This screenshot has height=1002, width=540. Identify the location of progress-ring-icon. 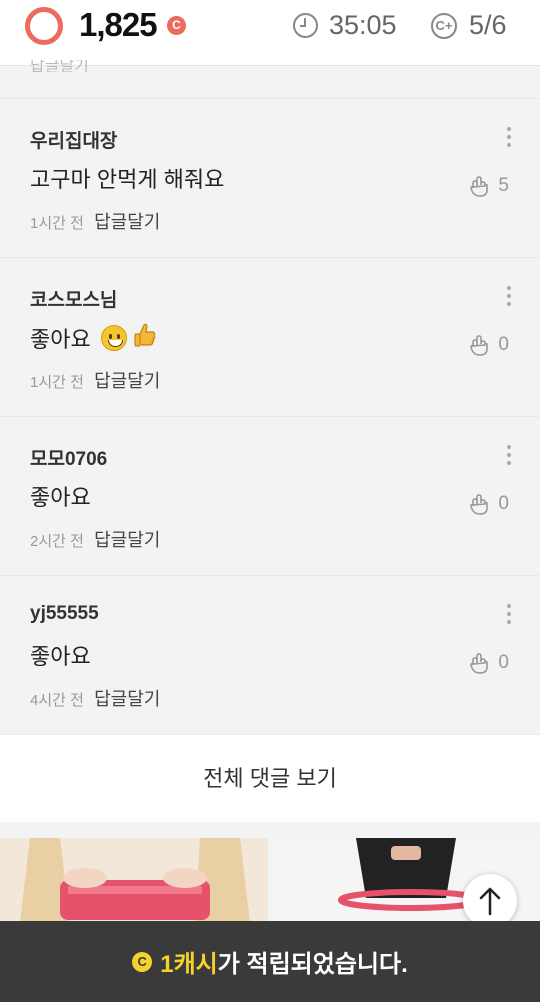
(44, 26).